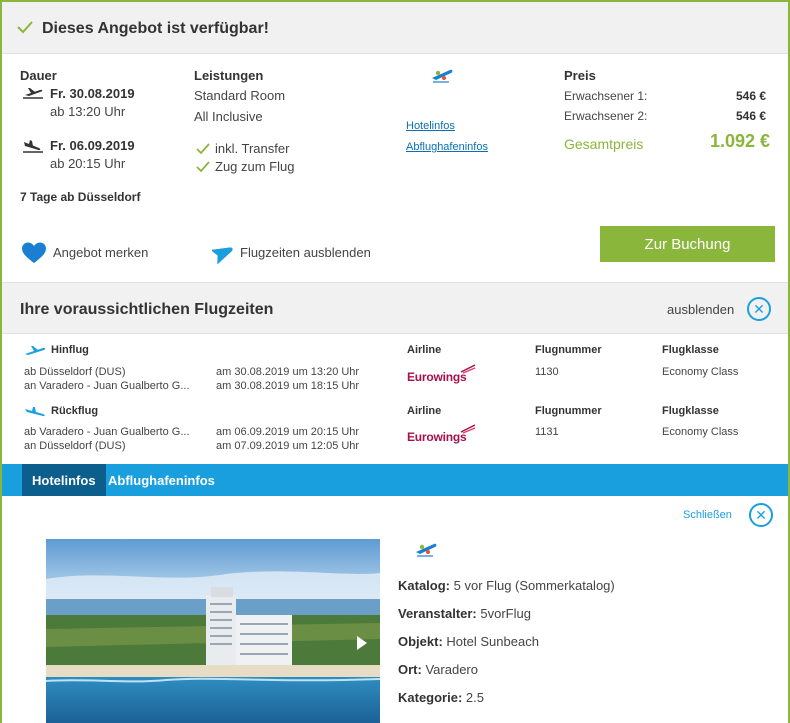  I want to click on hotel-image, so click(213, 631).